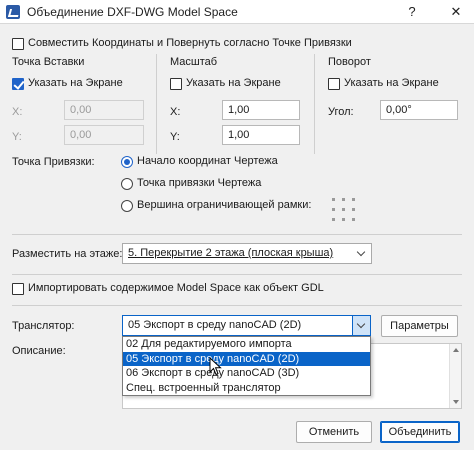 Image resolution: width=474 pixels, height=450 pixels. Describe the element at coordinates (53, 162) in the screenshot. I see `anchor-label: Точка Привязки:` at that location.